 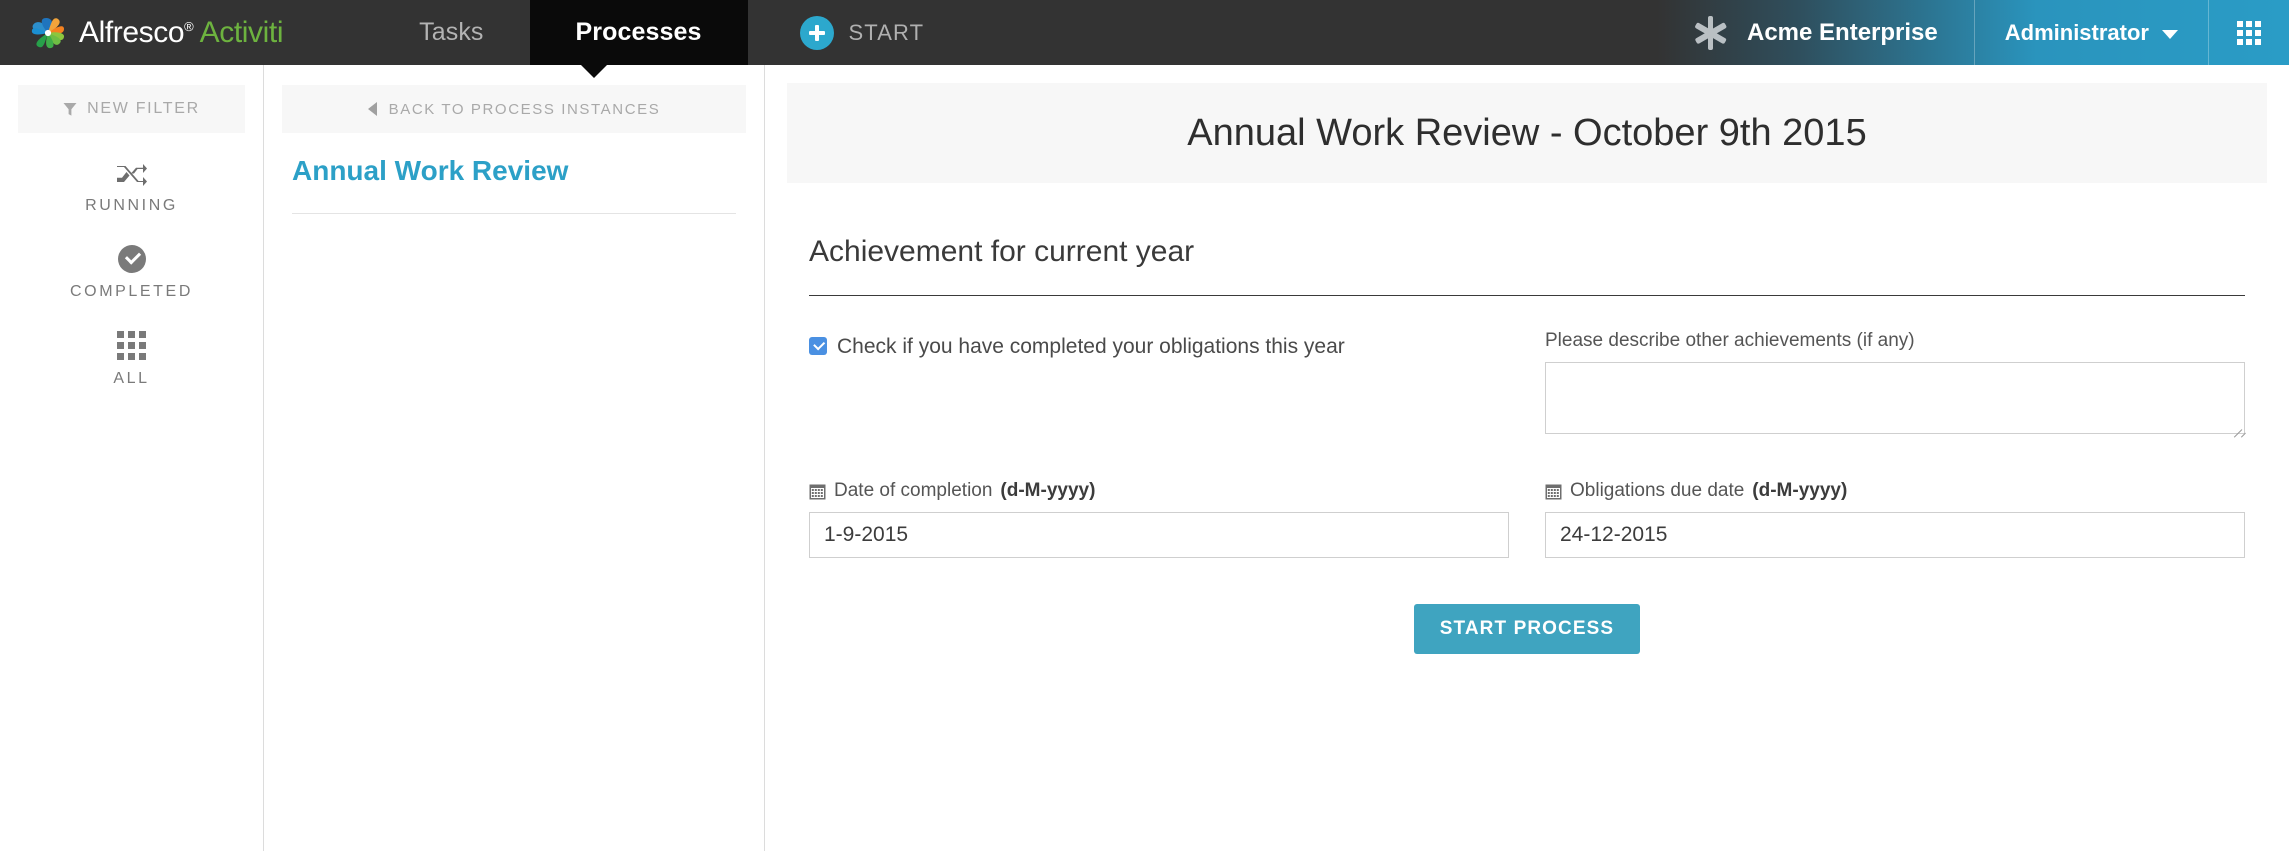 I want to click on tab-tasks-label: Tasks, so click(x=451, y=32).